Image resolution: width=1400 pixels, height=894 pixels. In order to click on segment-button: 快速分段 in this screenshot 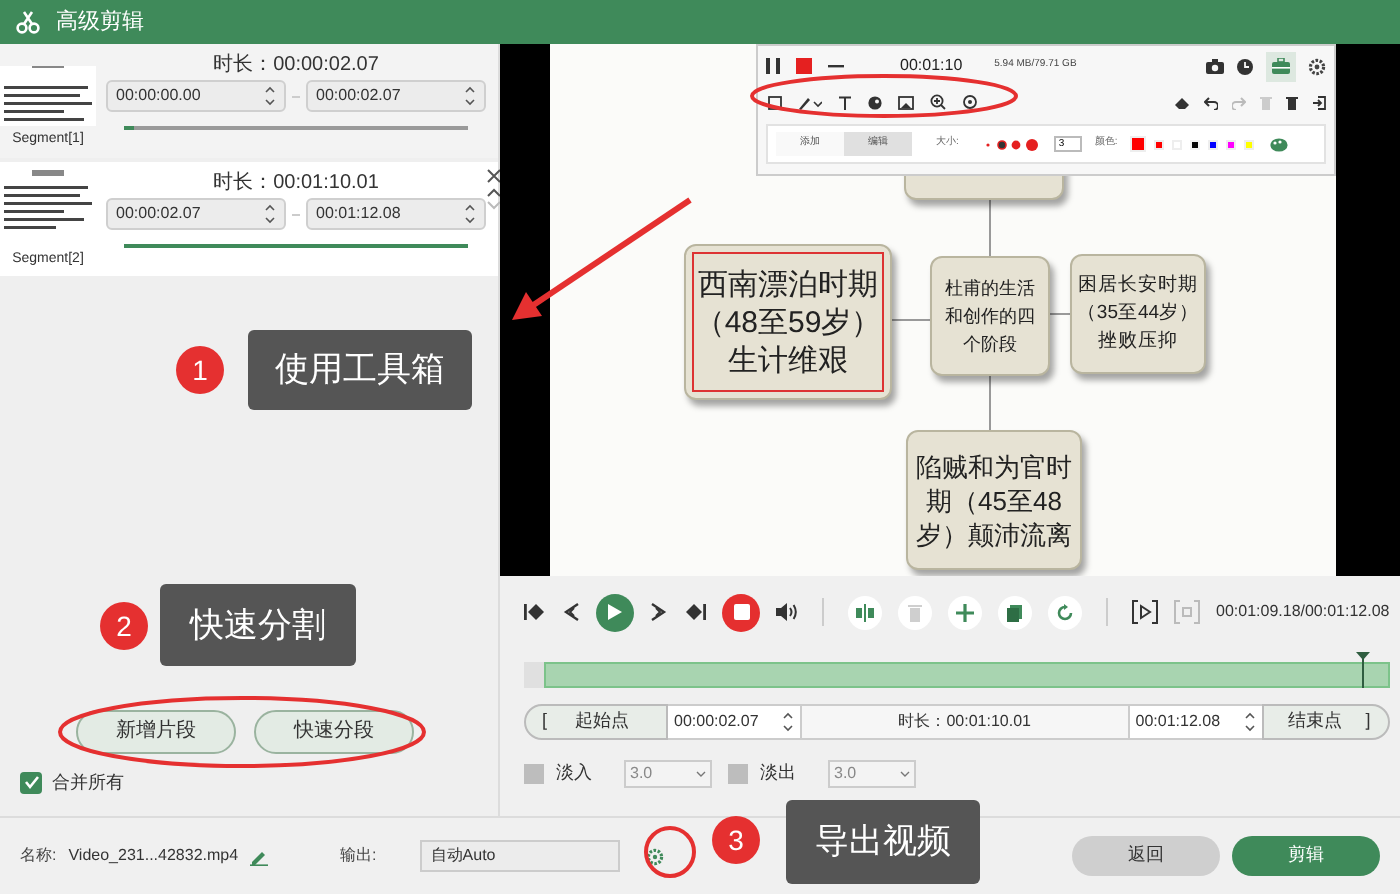, I will do `click(334, 731)`.